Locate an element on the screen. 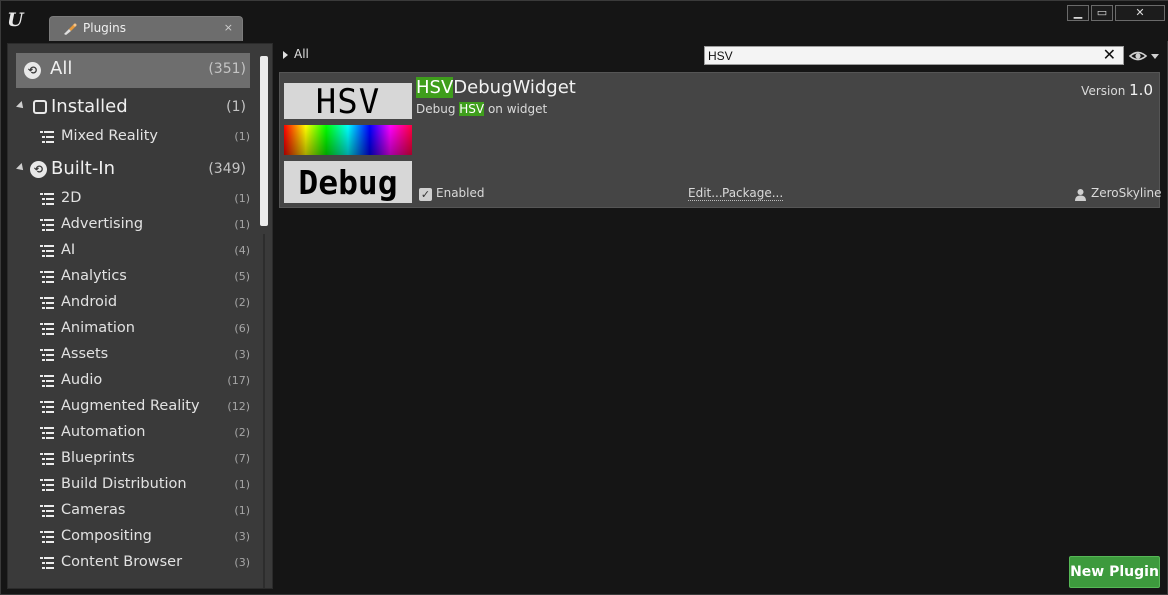 The width and height of the screenshot is (1168, 595). sidebar-item-all-count: (351) is located at coordinates (227, 69).